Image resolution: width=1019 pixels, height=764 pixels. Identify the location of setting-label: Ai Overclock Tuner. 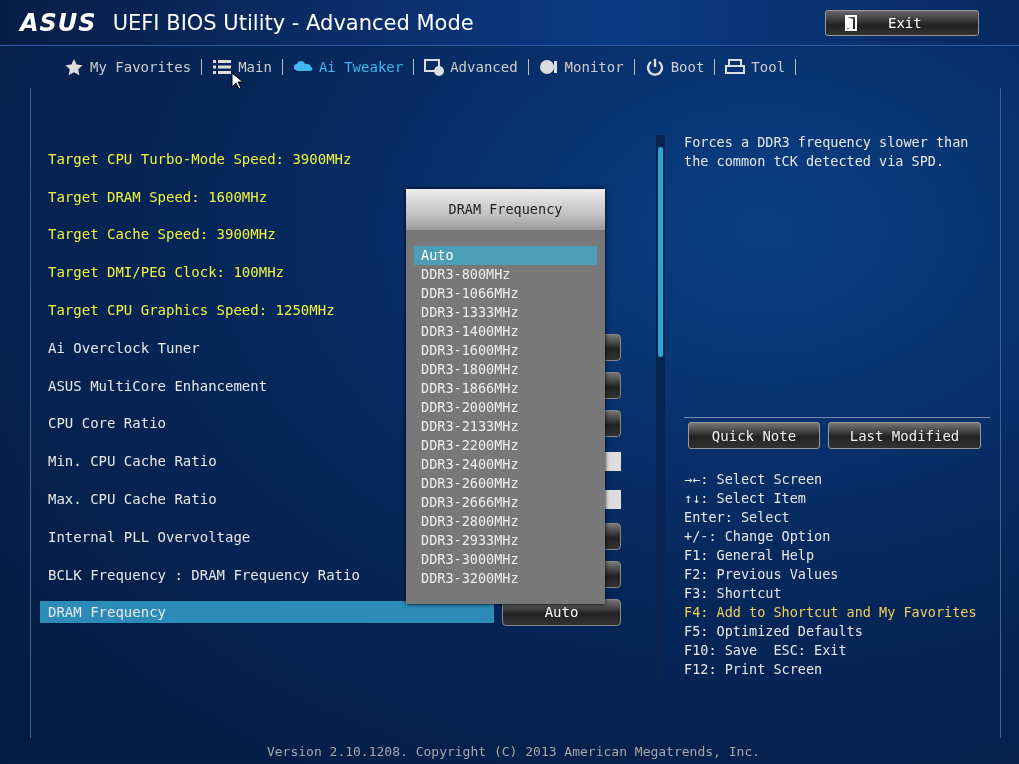
(120, 347).